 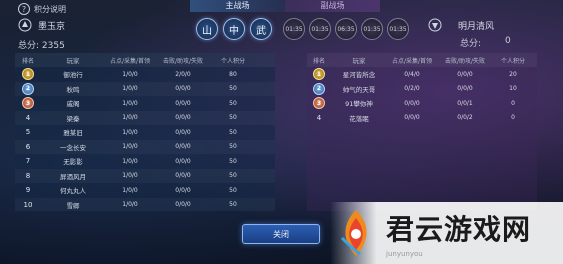 I want to click on left-team-info: 墨玉京 总分: 2355, so click(x=41, y=34).